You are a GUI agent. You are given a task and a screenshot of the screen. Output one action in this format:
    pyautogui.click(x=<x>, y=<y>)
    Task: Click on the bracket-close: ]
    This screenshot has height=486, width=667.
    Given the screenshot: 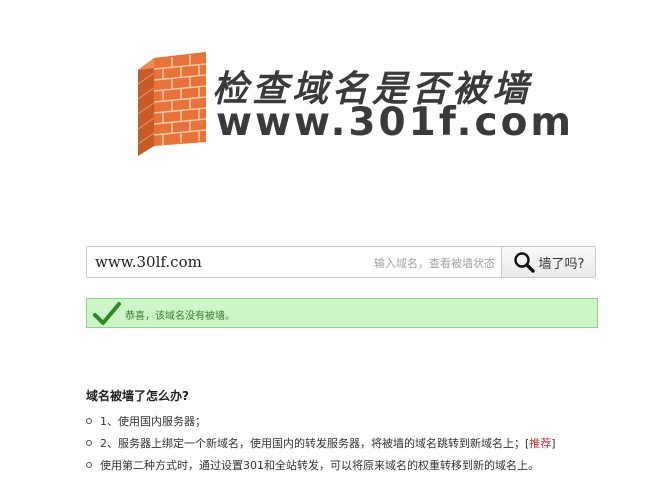 What is the action you would take?
    pyautogui.click(x=553, y=443)
    